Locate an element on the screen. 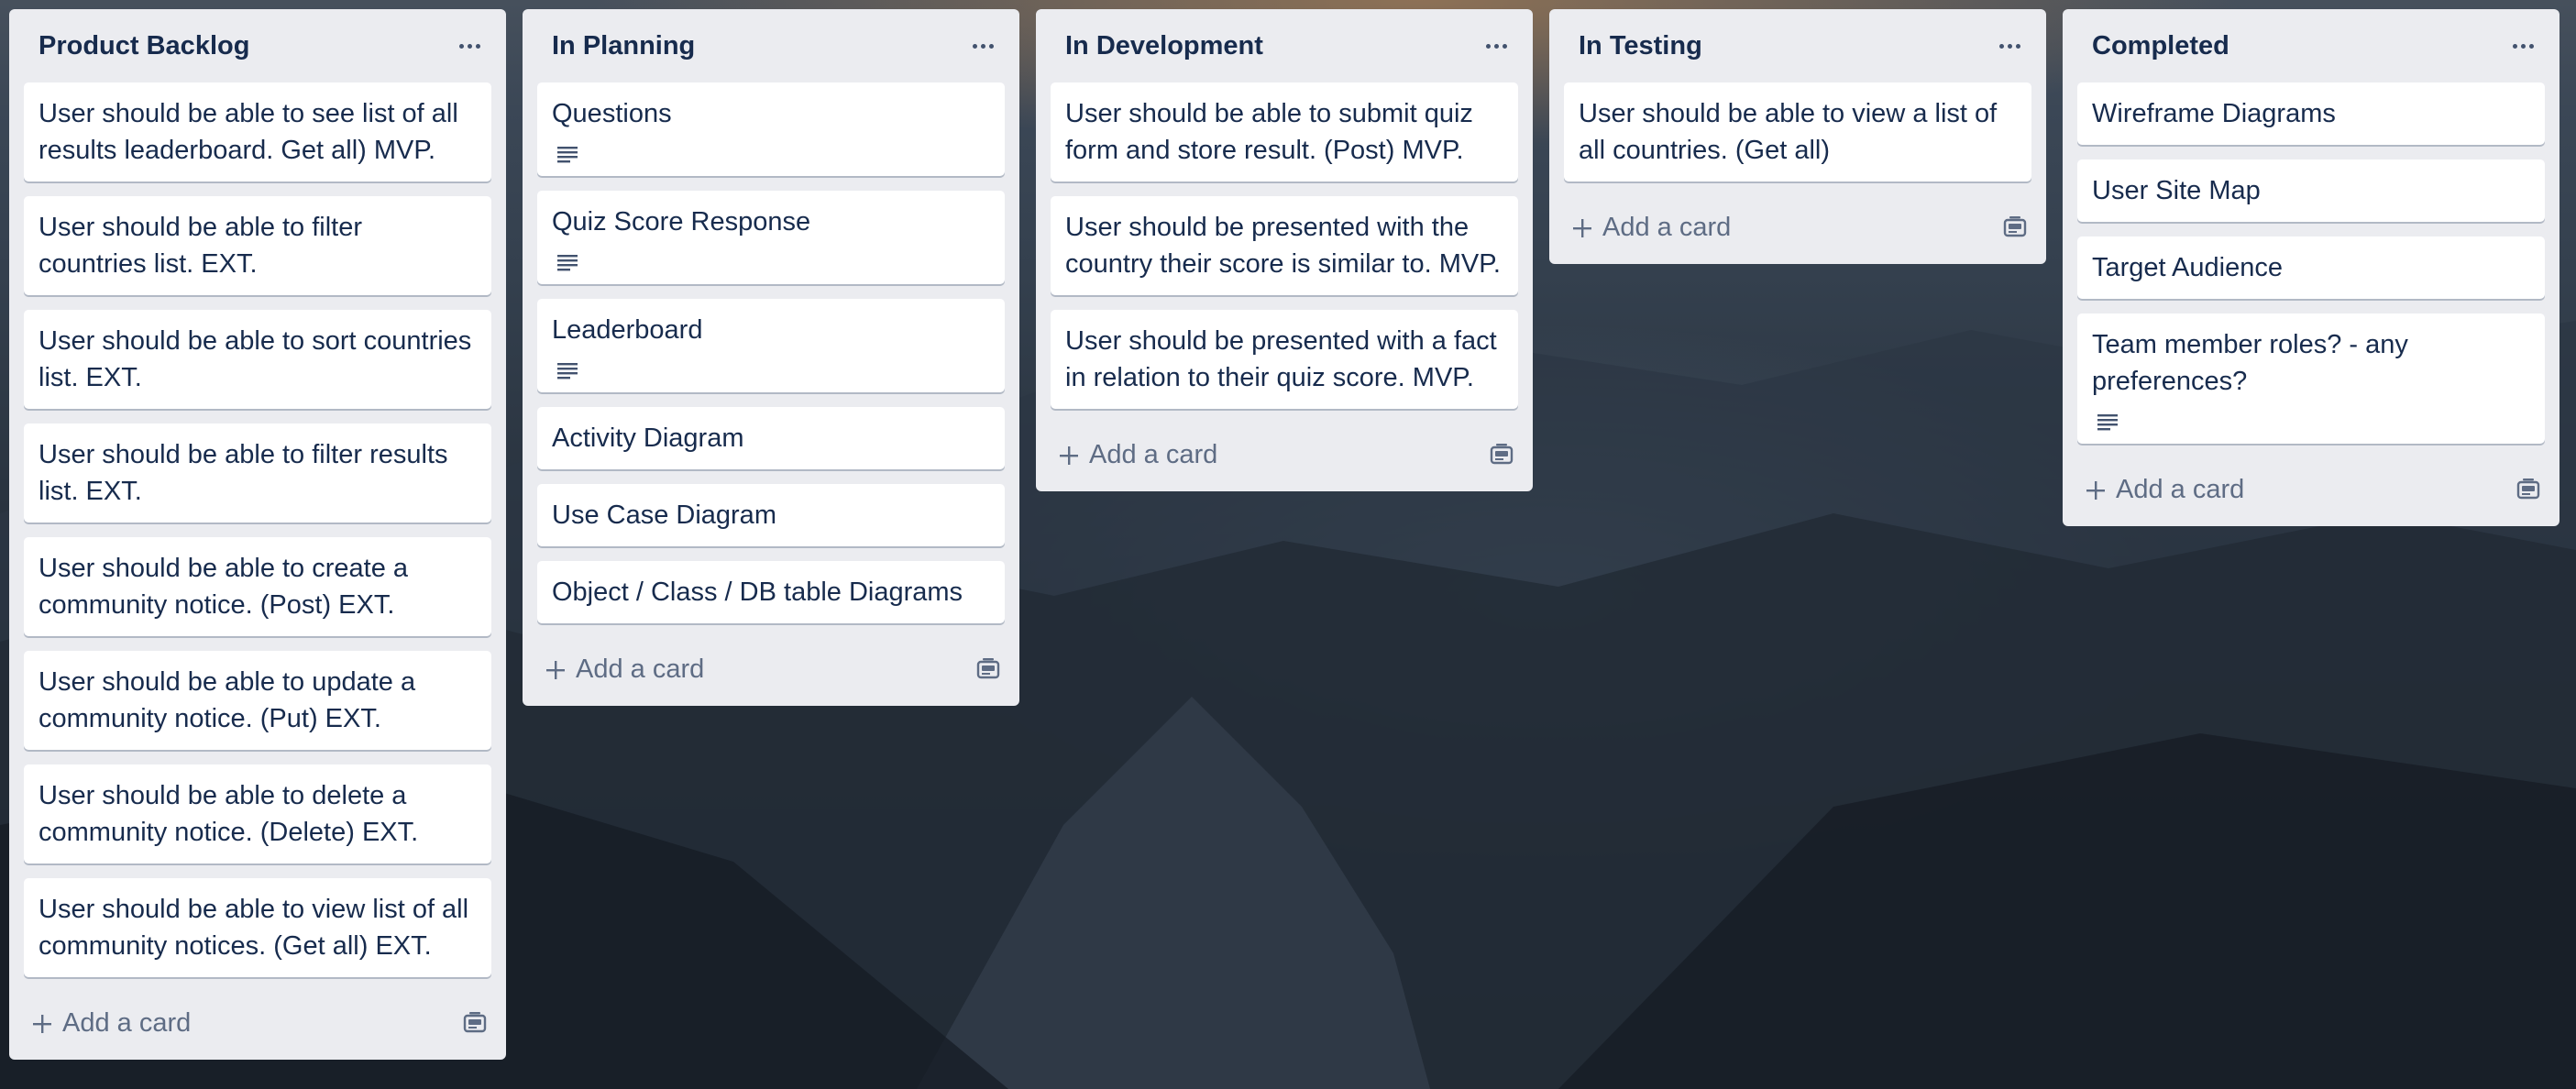  card-title: User Site Map is located at coordinates (2176, 190).